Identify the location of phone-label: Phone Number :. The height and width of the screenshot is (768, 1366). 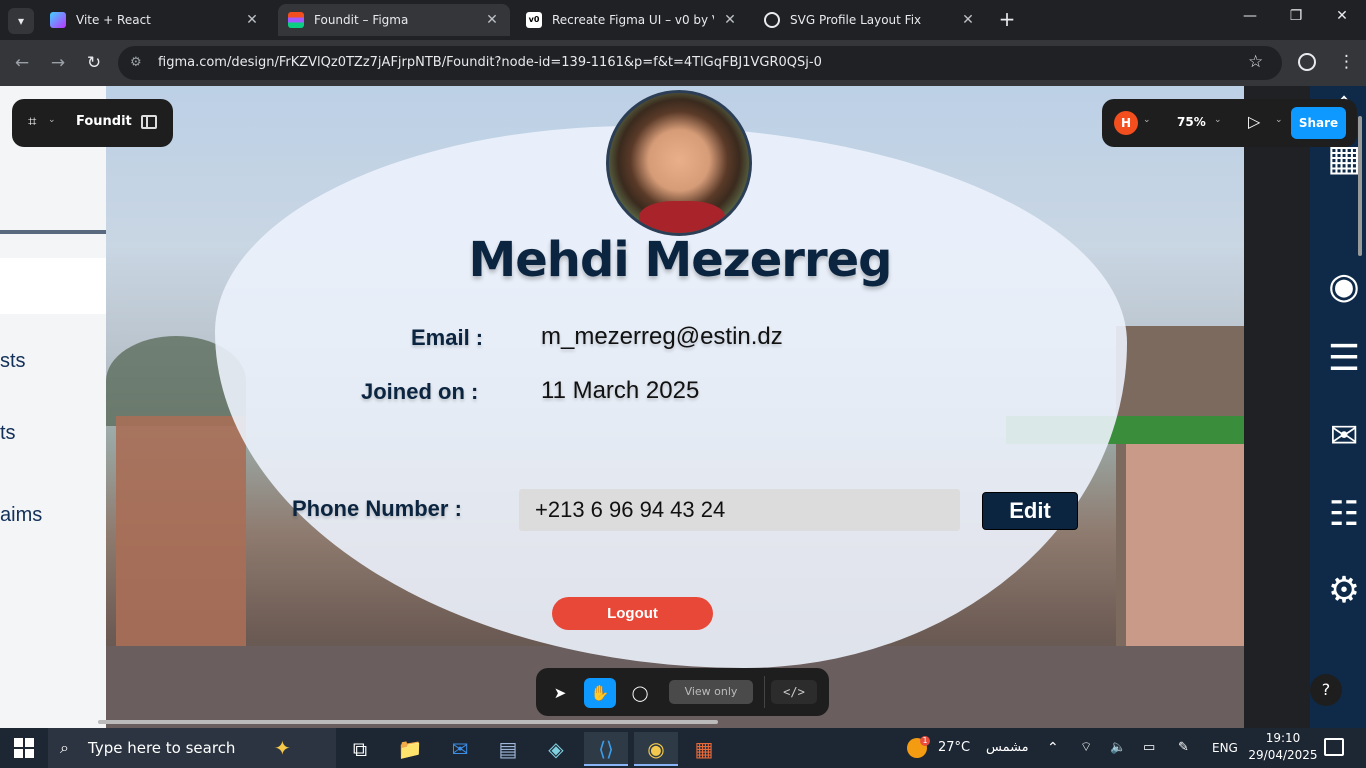
(377, 508).